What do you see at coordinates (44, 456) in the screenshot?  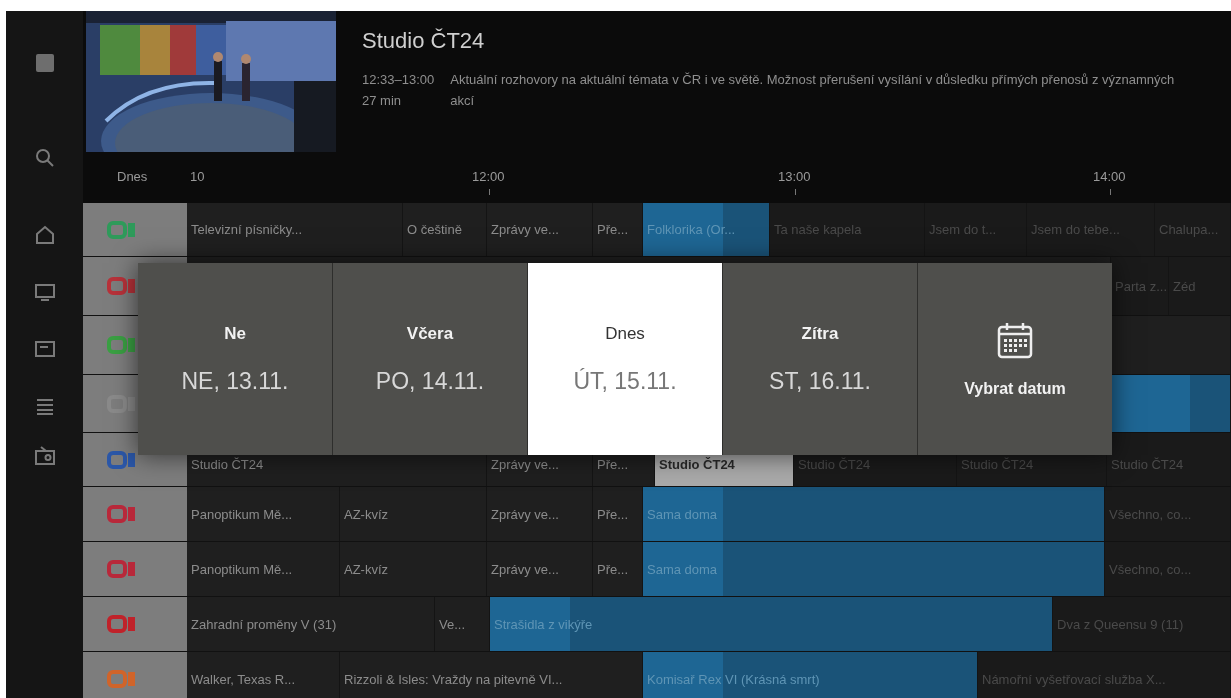 I see `radio-icon` at bounding box center [44, 456].